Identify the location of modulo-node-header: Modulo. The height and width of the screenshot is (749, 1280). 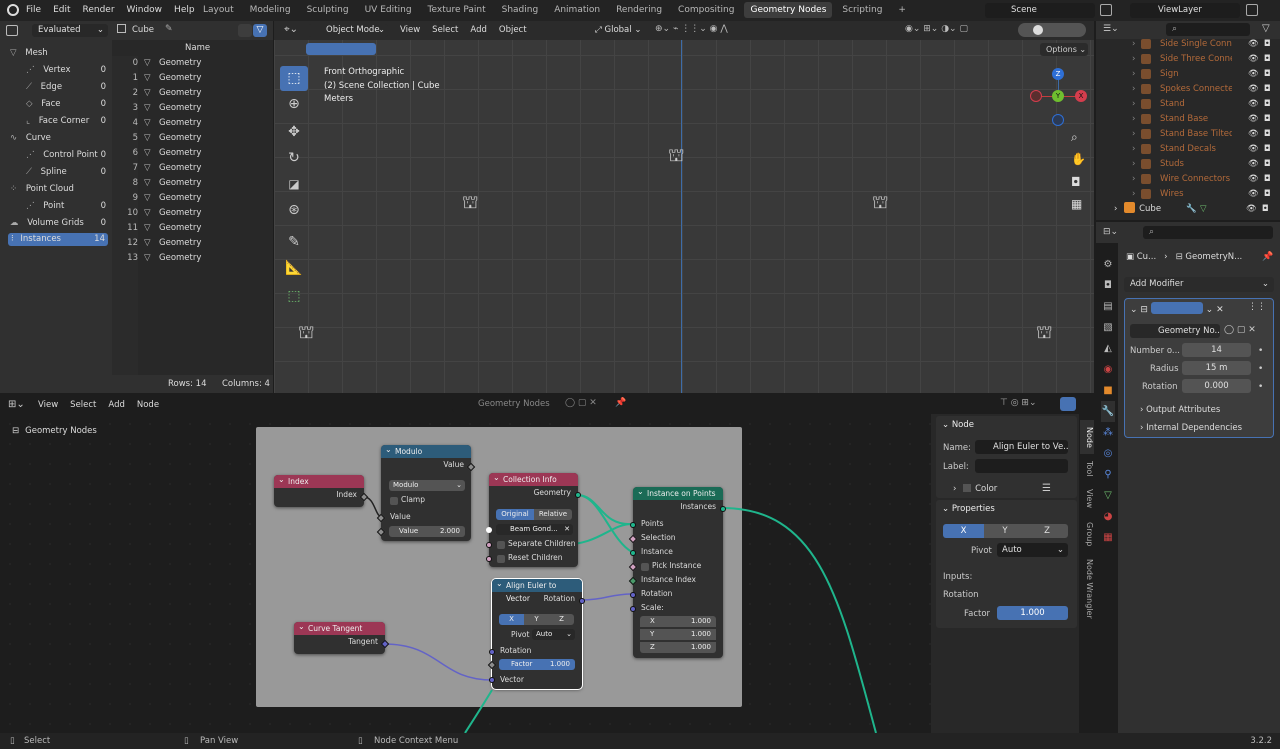
(426, 450).